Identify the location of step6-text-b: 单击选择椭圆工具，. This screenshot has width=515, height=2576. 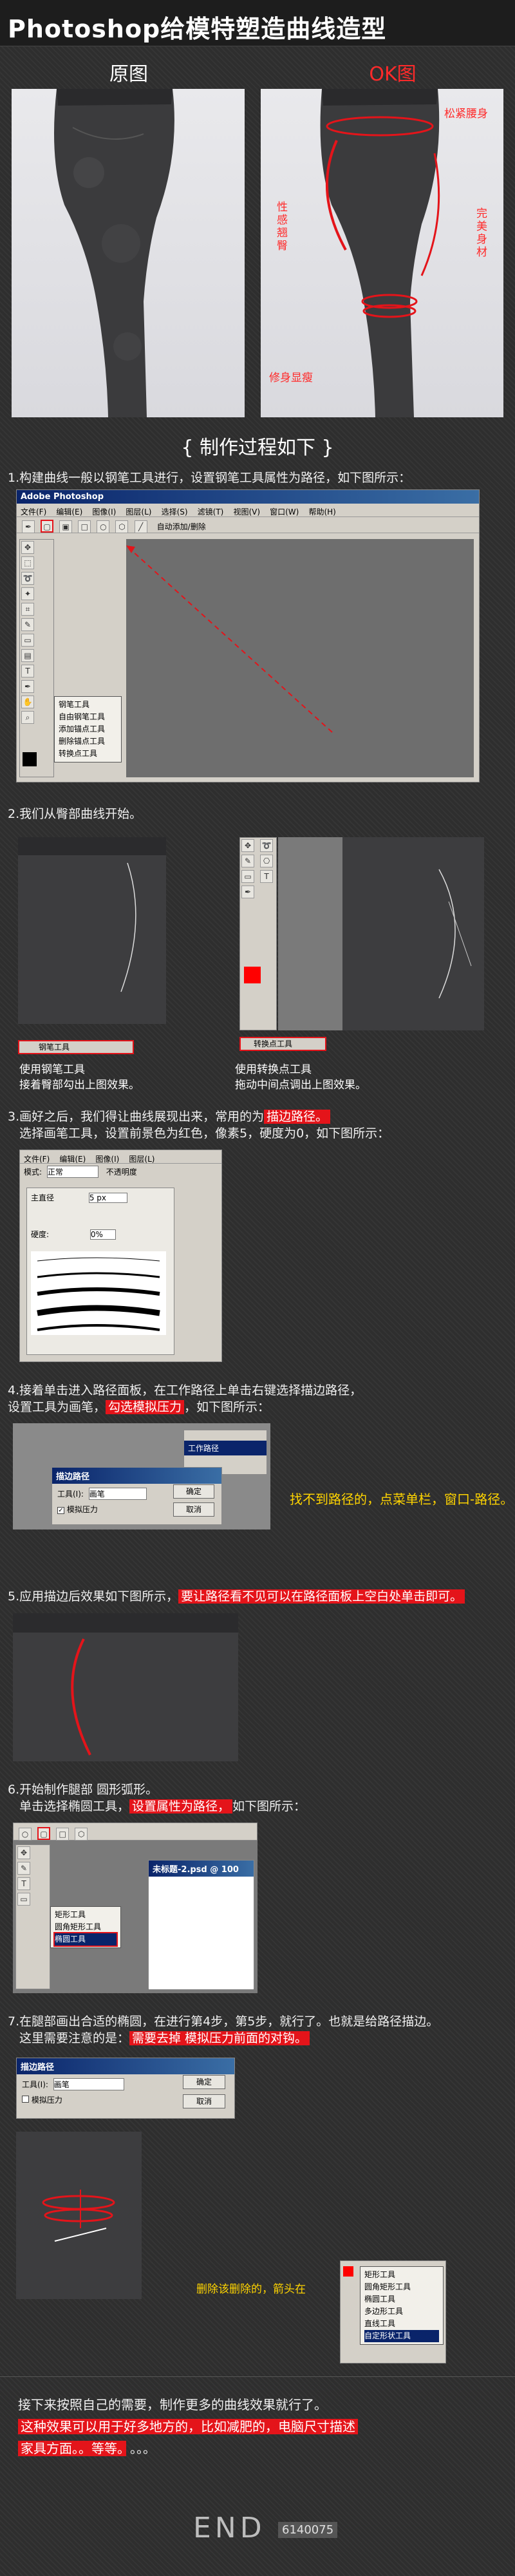
(74, 1806).